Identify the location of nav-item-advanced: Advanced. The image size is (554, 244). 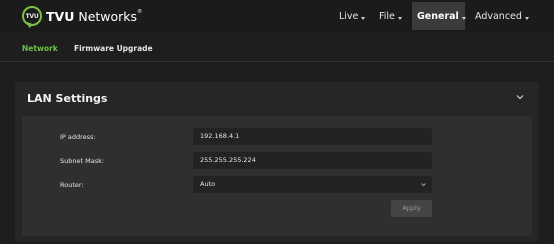
(502, 16).